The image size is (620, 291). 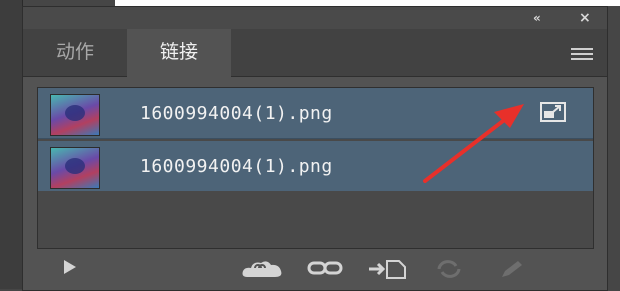 What do you see at coordinates (315, 18) in the screenshot?
I see `panel-titlebar: « ×` at bounding box center [315, 18].